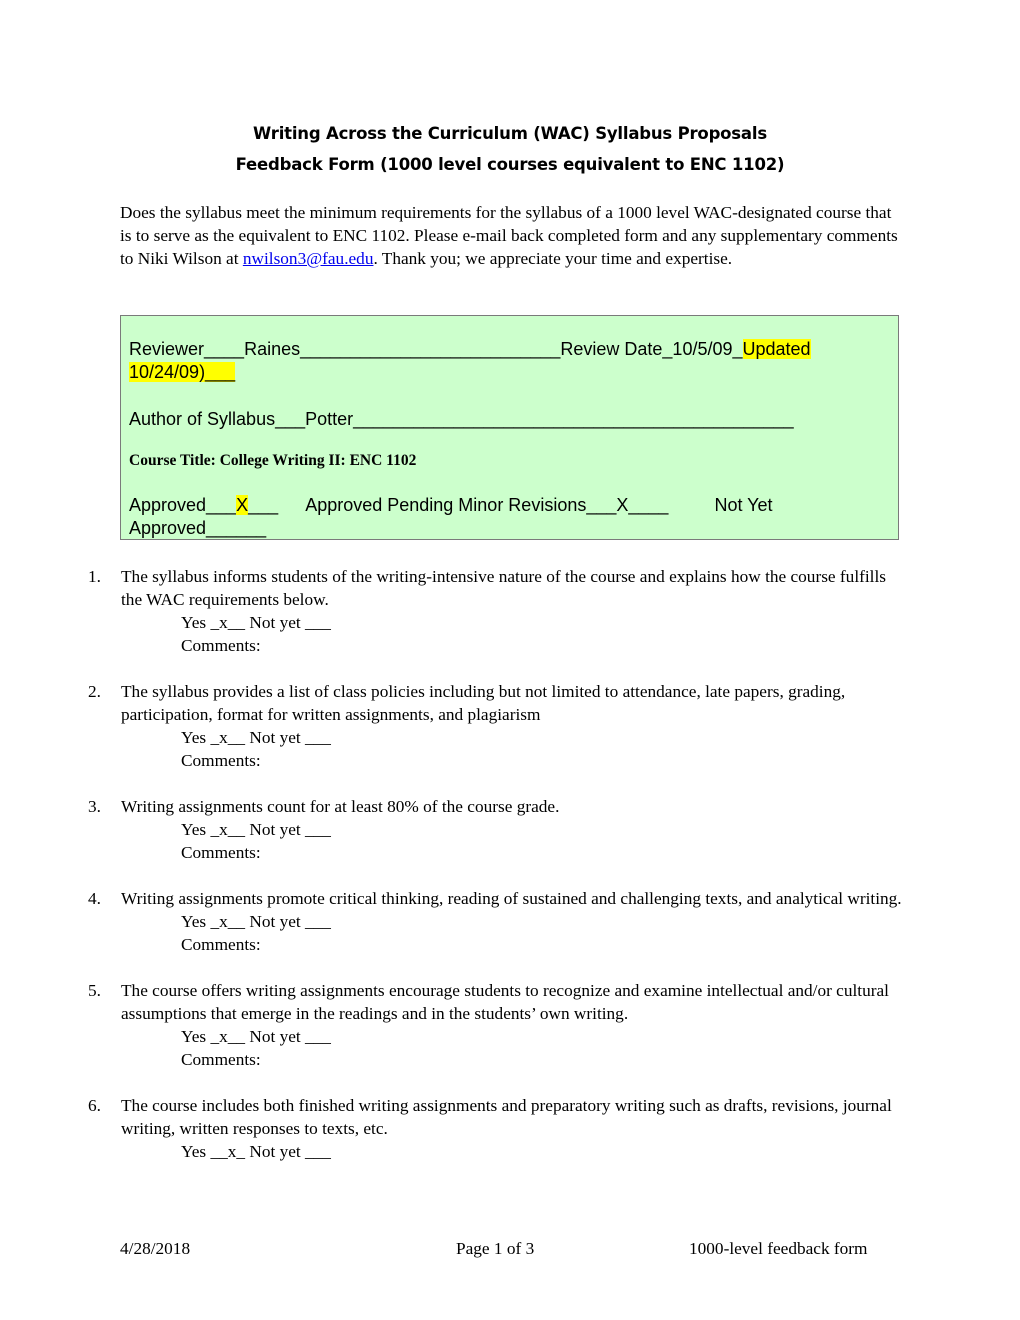  Describe the element at coordinates (495, 1248) in the screenshot. I see `footer-page-number: Page 1 of 3` at that location.